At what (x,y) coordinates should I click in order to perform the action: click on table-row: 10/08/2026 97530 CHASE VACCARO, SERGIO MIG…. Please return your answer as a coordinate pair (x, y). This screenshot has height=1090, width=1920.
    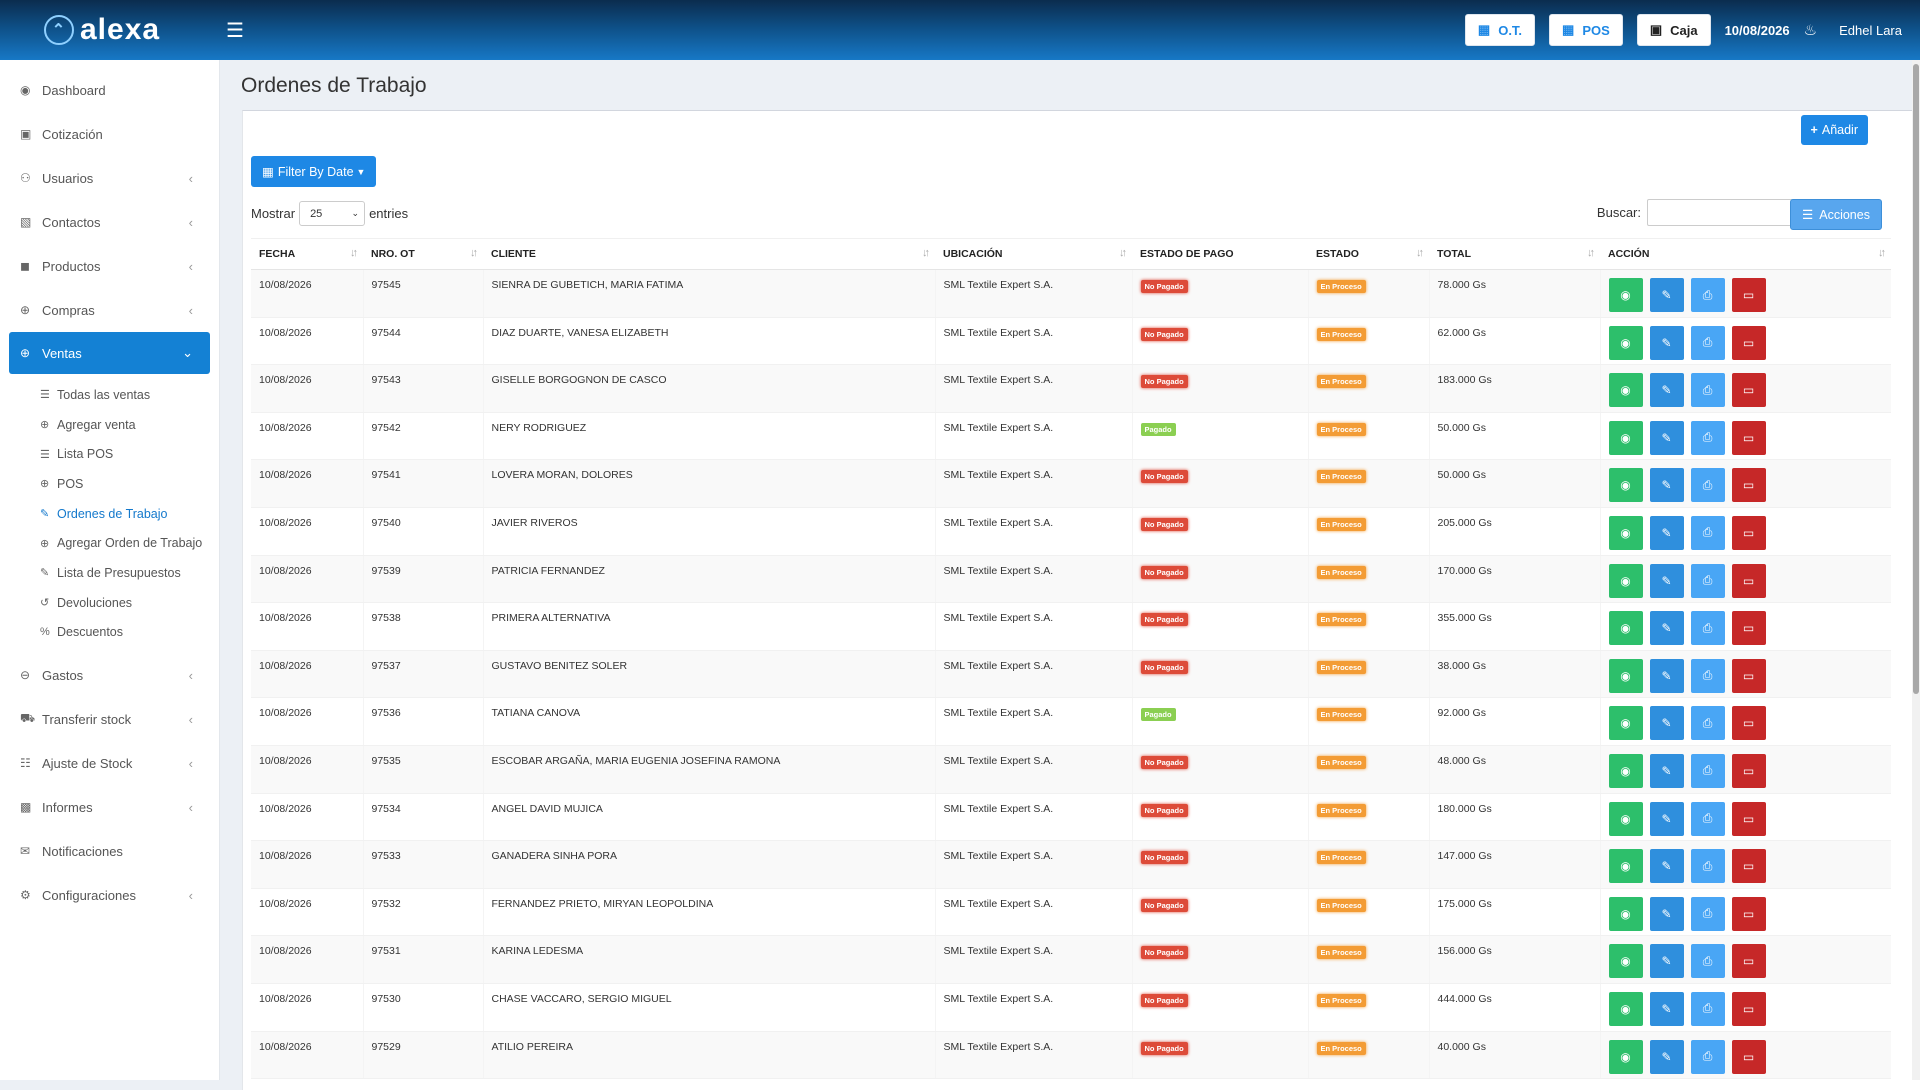
    Looking at the image, I should click on (1071, 1007).